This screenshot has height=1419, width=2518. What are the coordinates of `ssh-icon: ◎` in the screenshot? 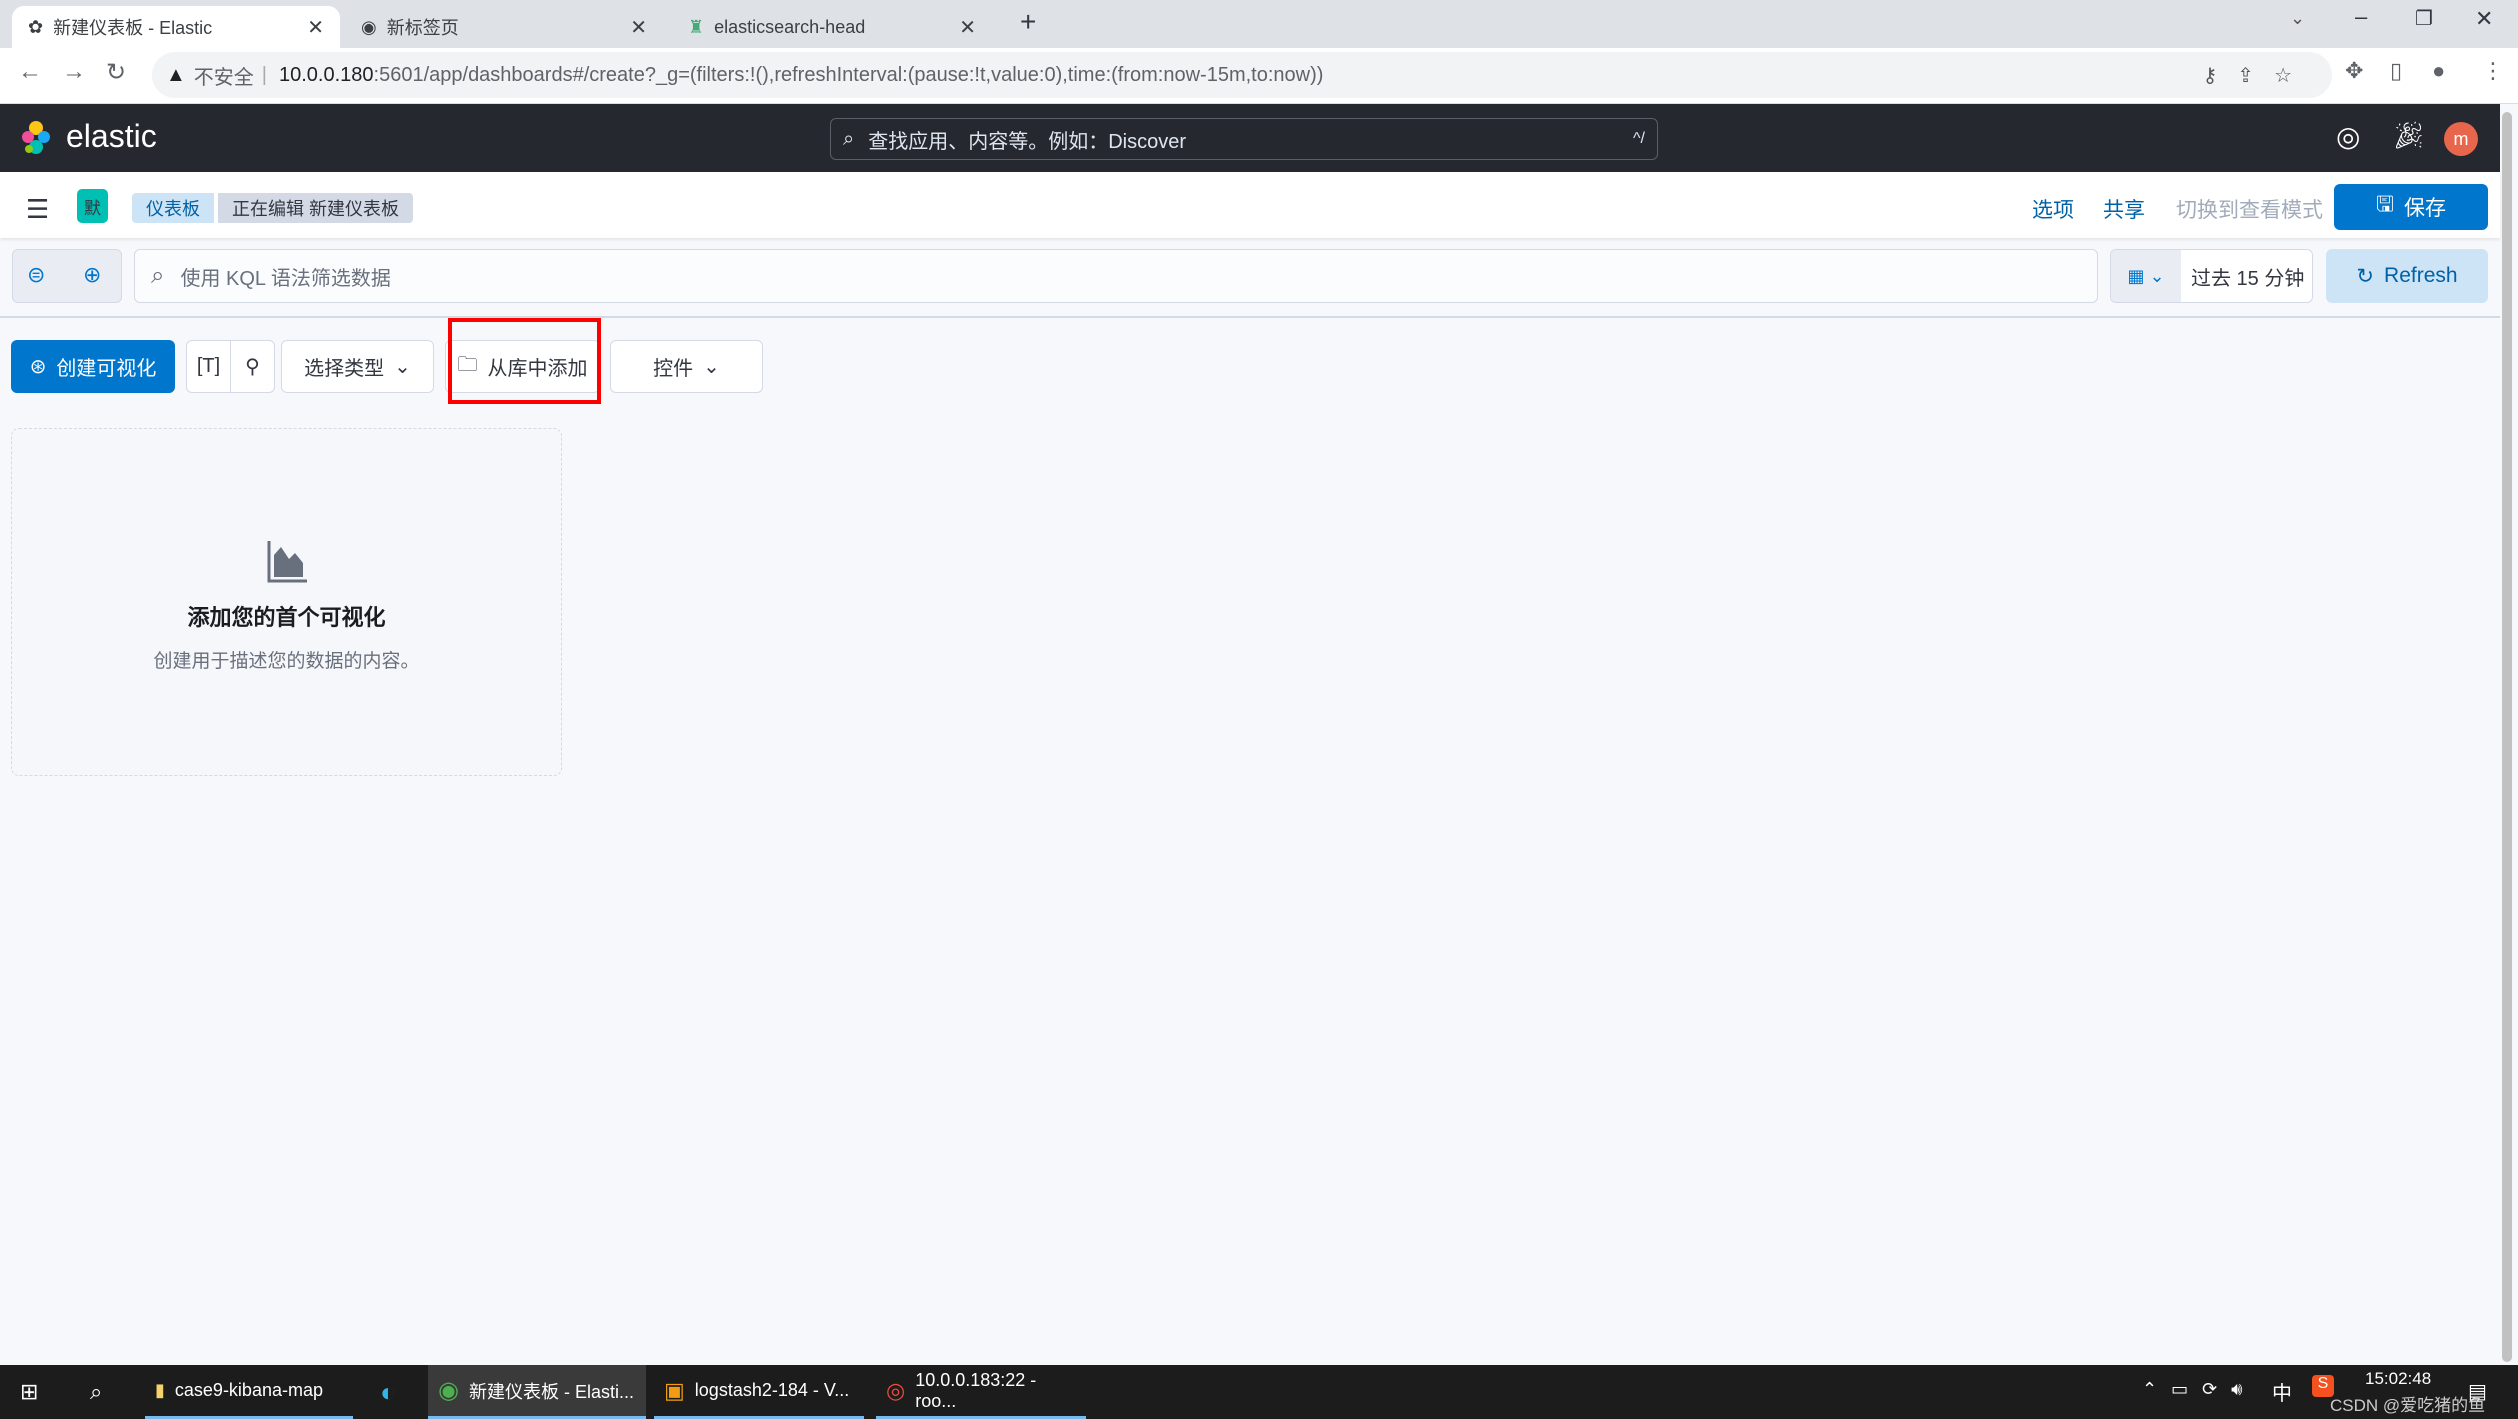 It's located at (896, 1390).